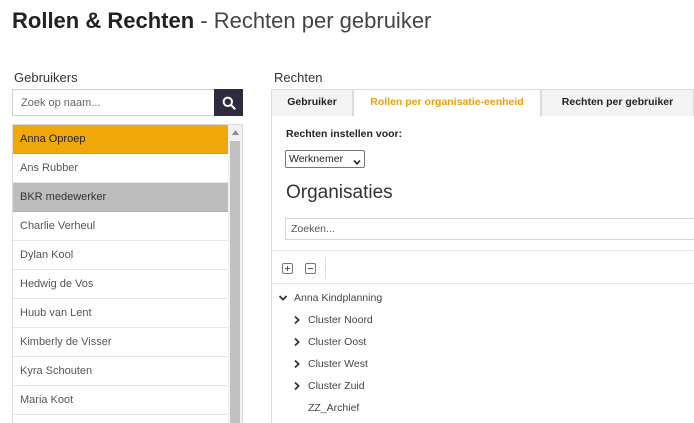 This screenshot has width=694, height=423. Describe the element at coordinates (336, 386) in the screenshot. I see `tree-node-label: Cluster Zuid` at that location.